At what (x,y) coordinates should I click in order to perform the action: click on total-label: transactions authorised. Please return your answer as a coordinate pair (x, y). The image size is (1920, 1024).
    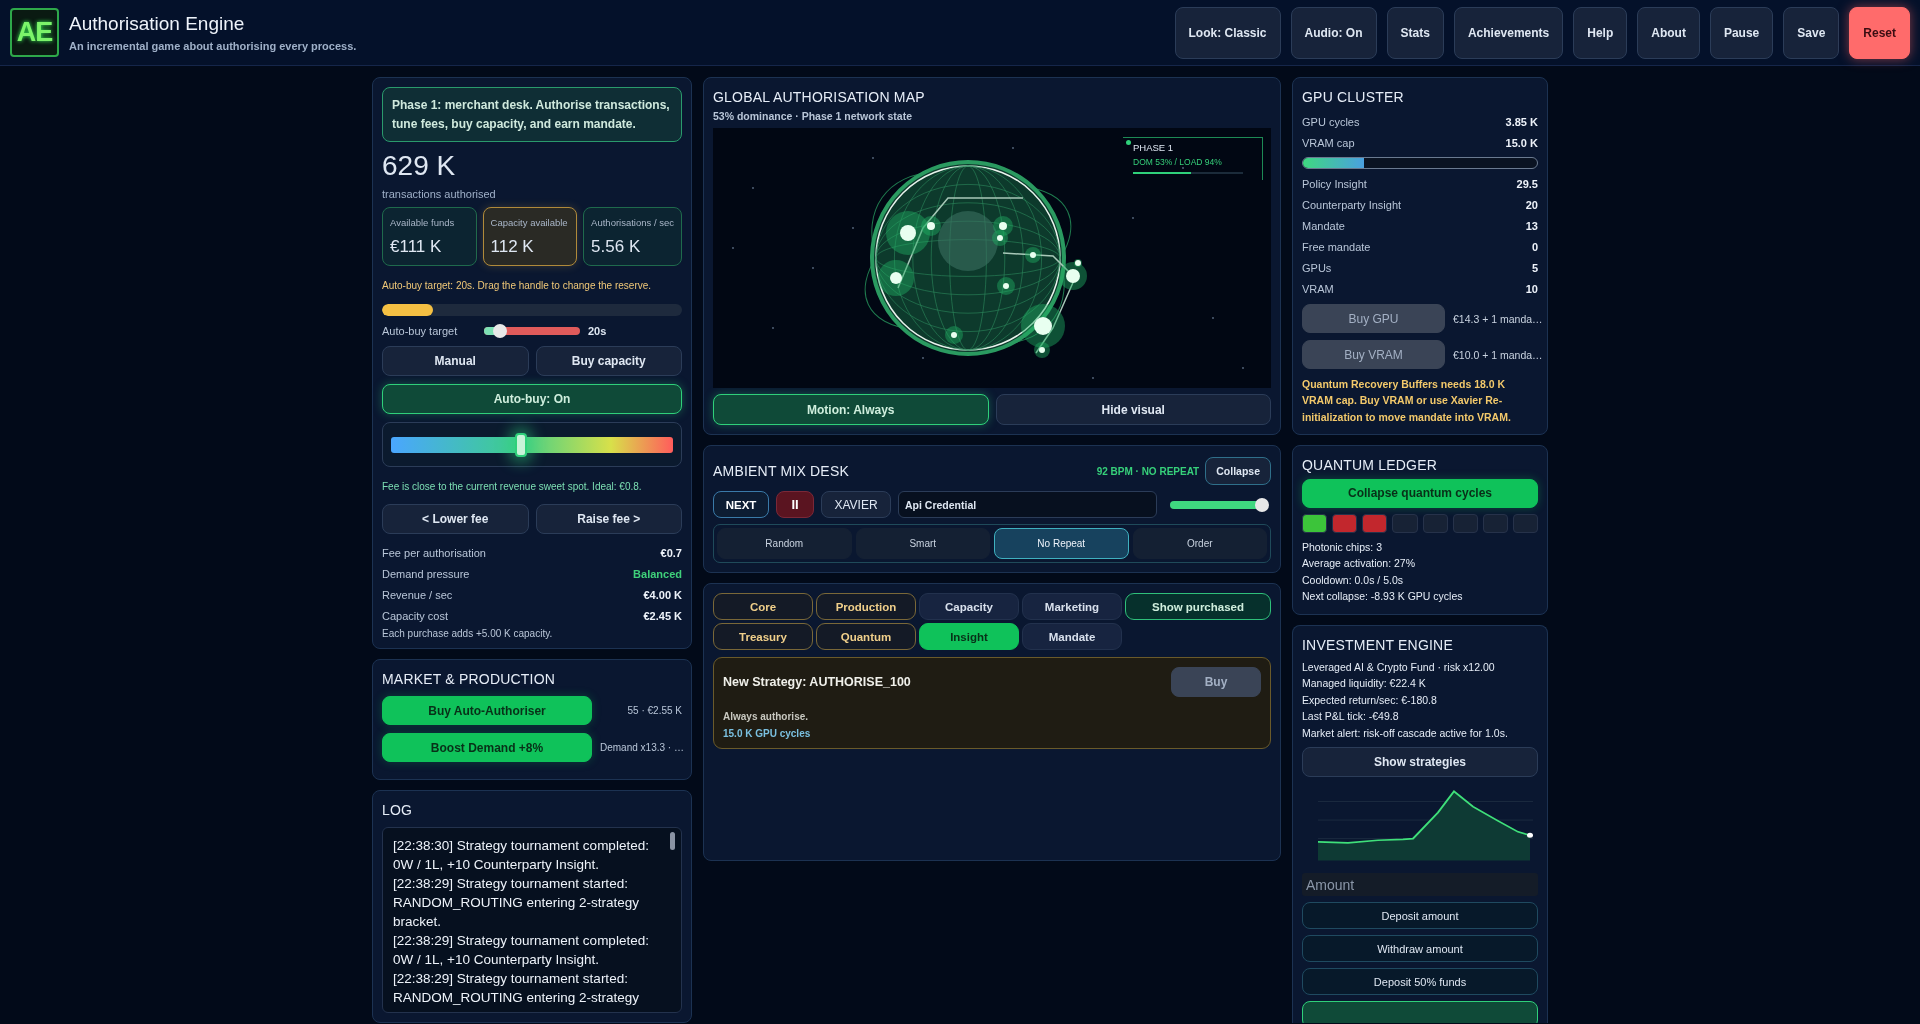
    Looking at the image, I should click on (439, 194).